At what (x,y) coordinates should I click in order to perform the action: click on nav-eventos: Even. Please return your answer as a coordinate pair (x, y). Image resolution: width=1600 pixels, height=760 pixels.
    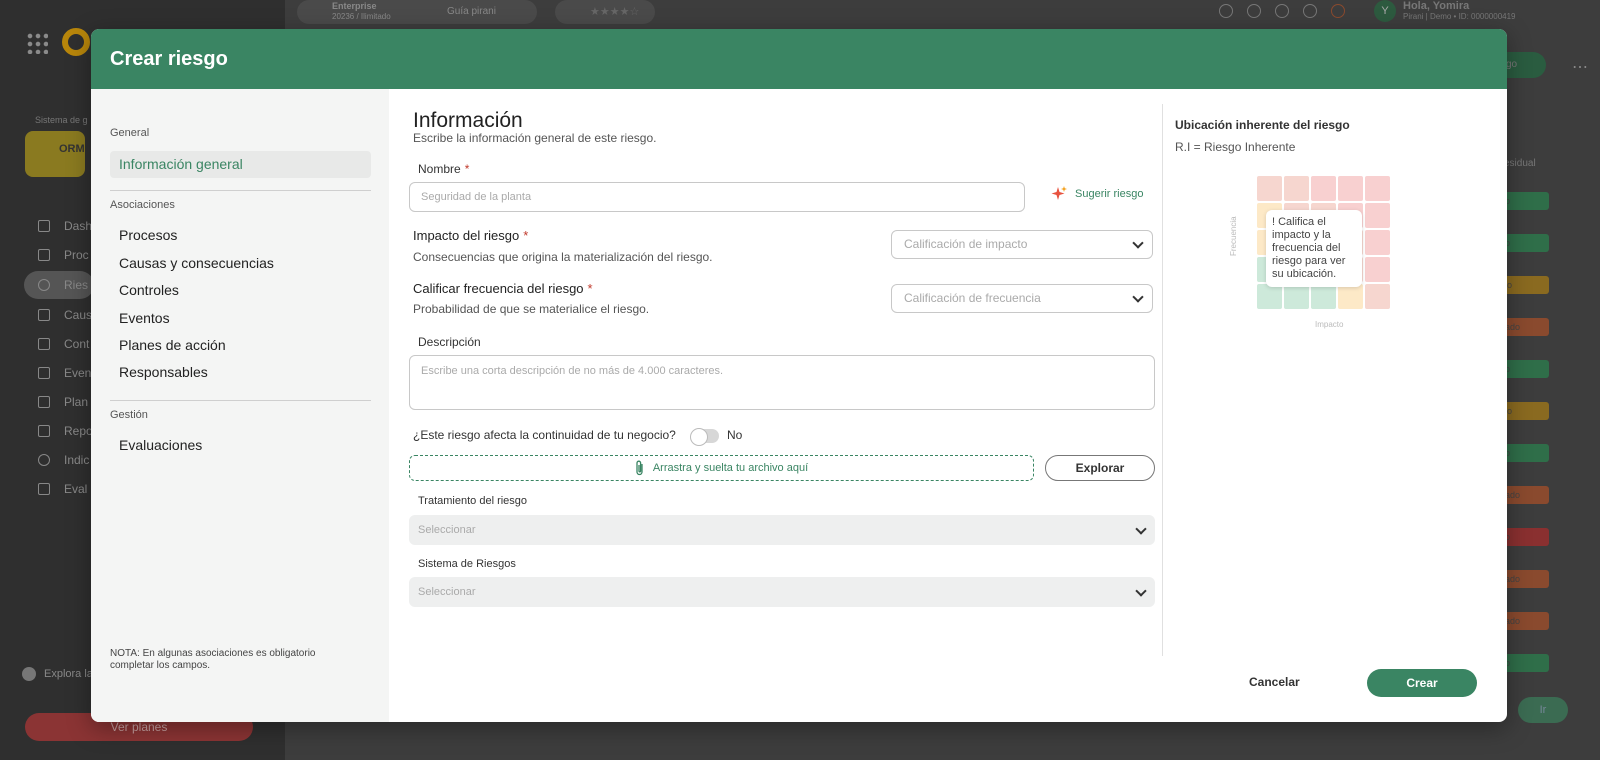
    Looking at the image, I should click on (64, 373).